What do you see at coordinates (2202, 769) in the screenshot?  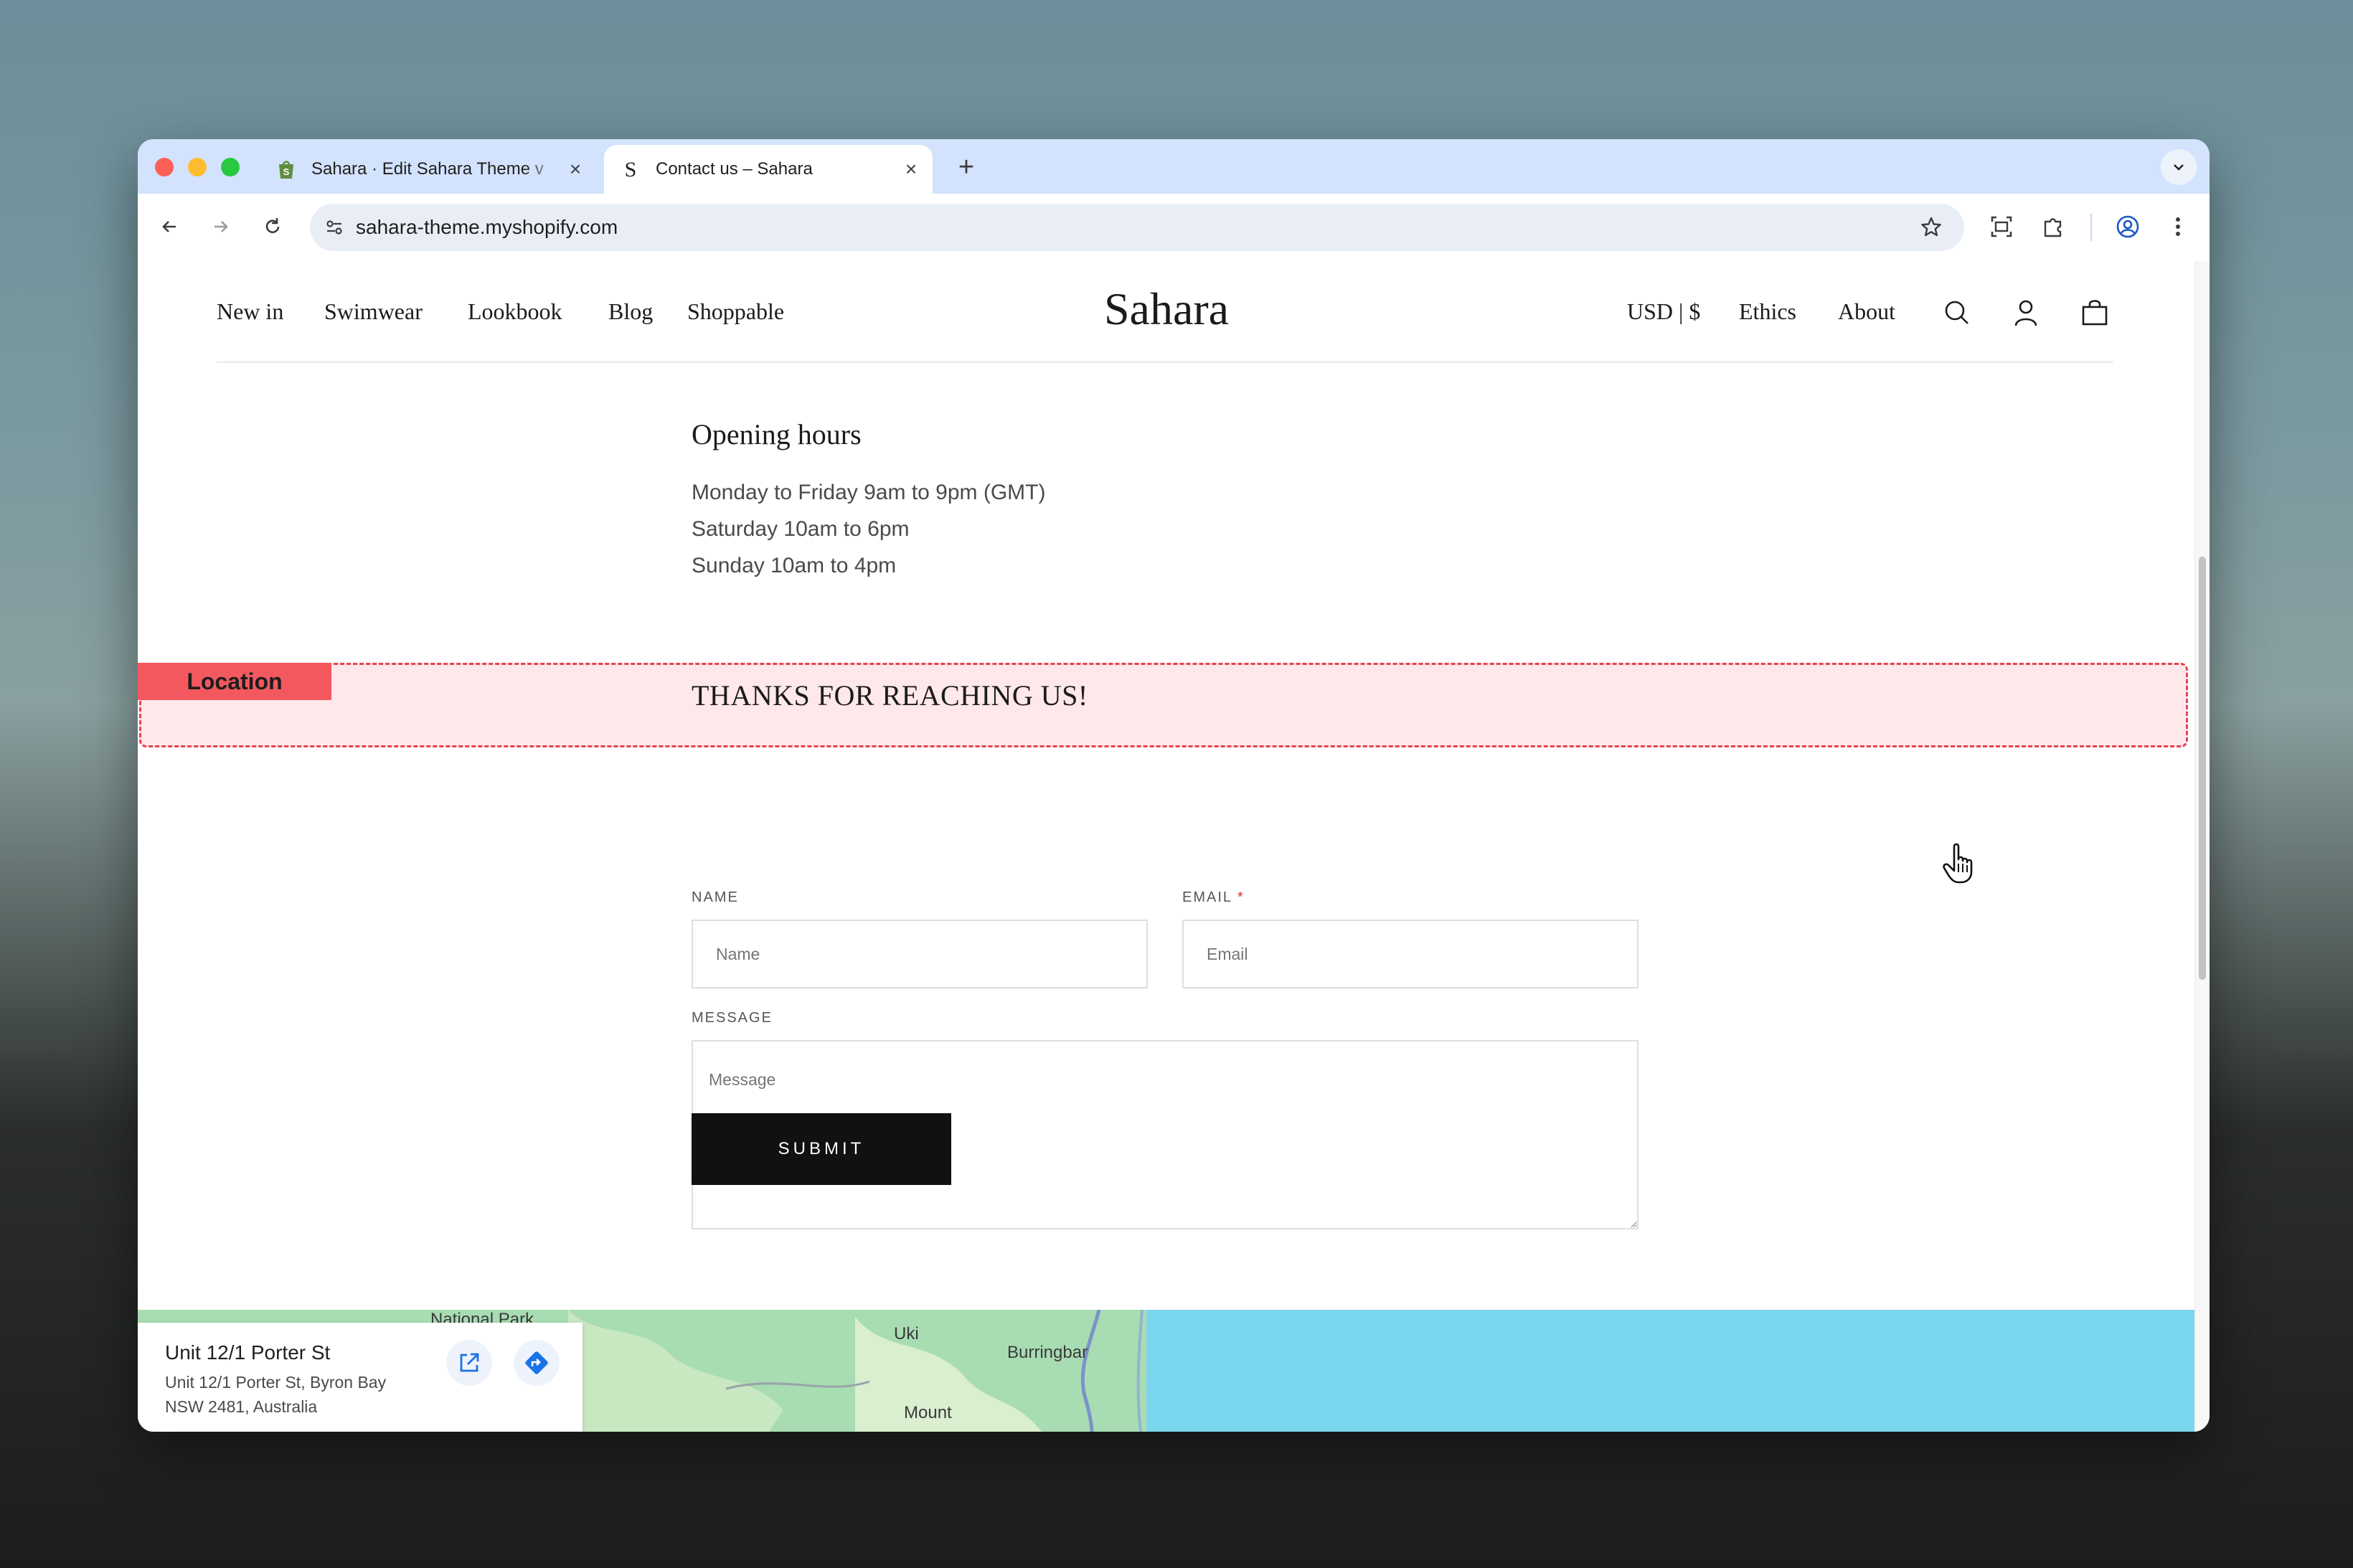 I see `scrollbar-thumb` at bounding box center [2202, 769].